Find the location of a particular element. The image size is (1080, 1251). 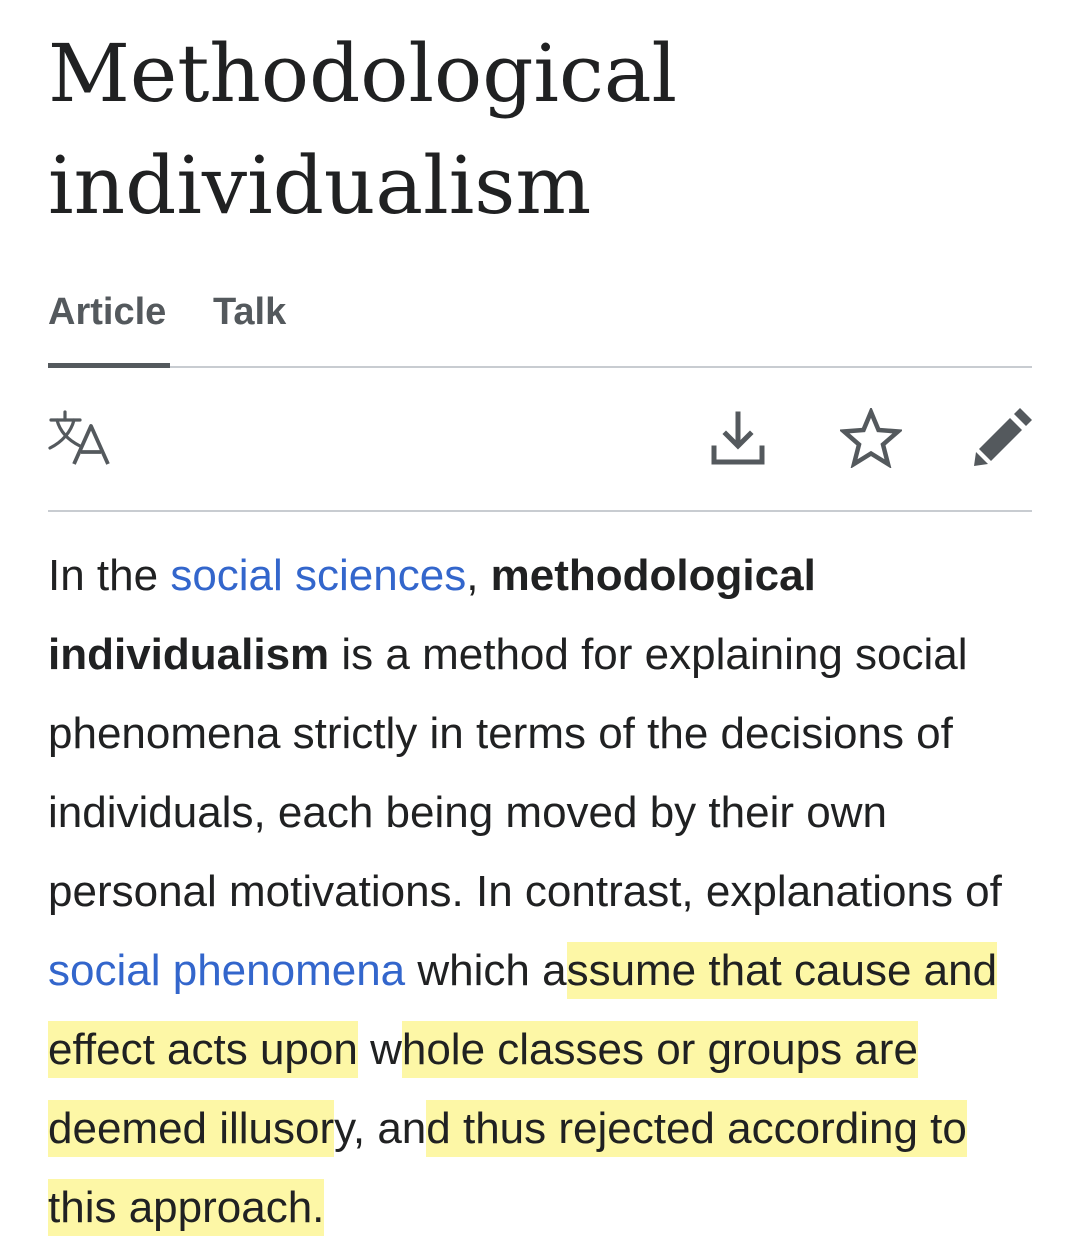

download-icon is located at coordinates (738, 438).